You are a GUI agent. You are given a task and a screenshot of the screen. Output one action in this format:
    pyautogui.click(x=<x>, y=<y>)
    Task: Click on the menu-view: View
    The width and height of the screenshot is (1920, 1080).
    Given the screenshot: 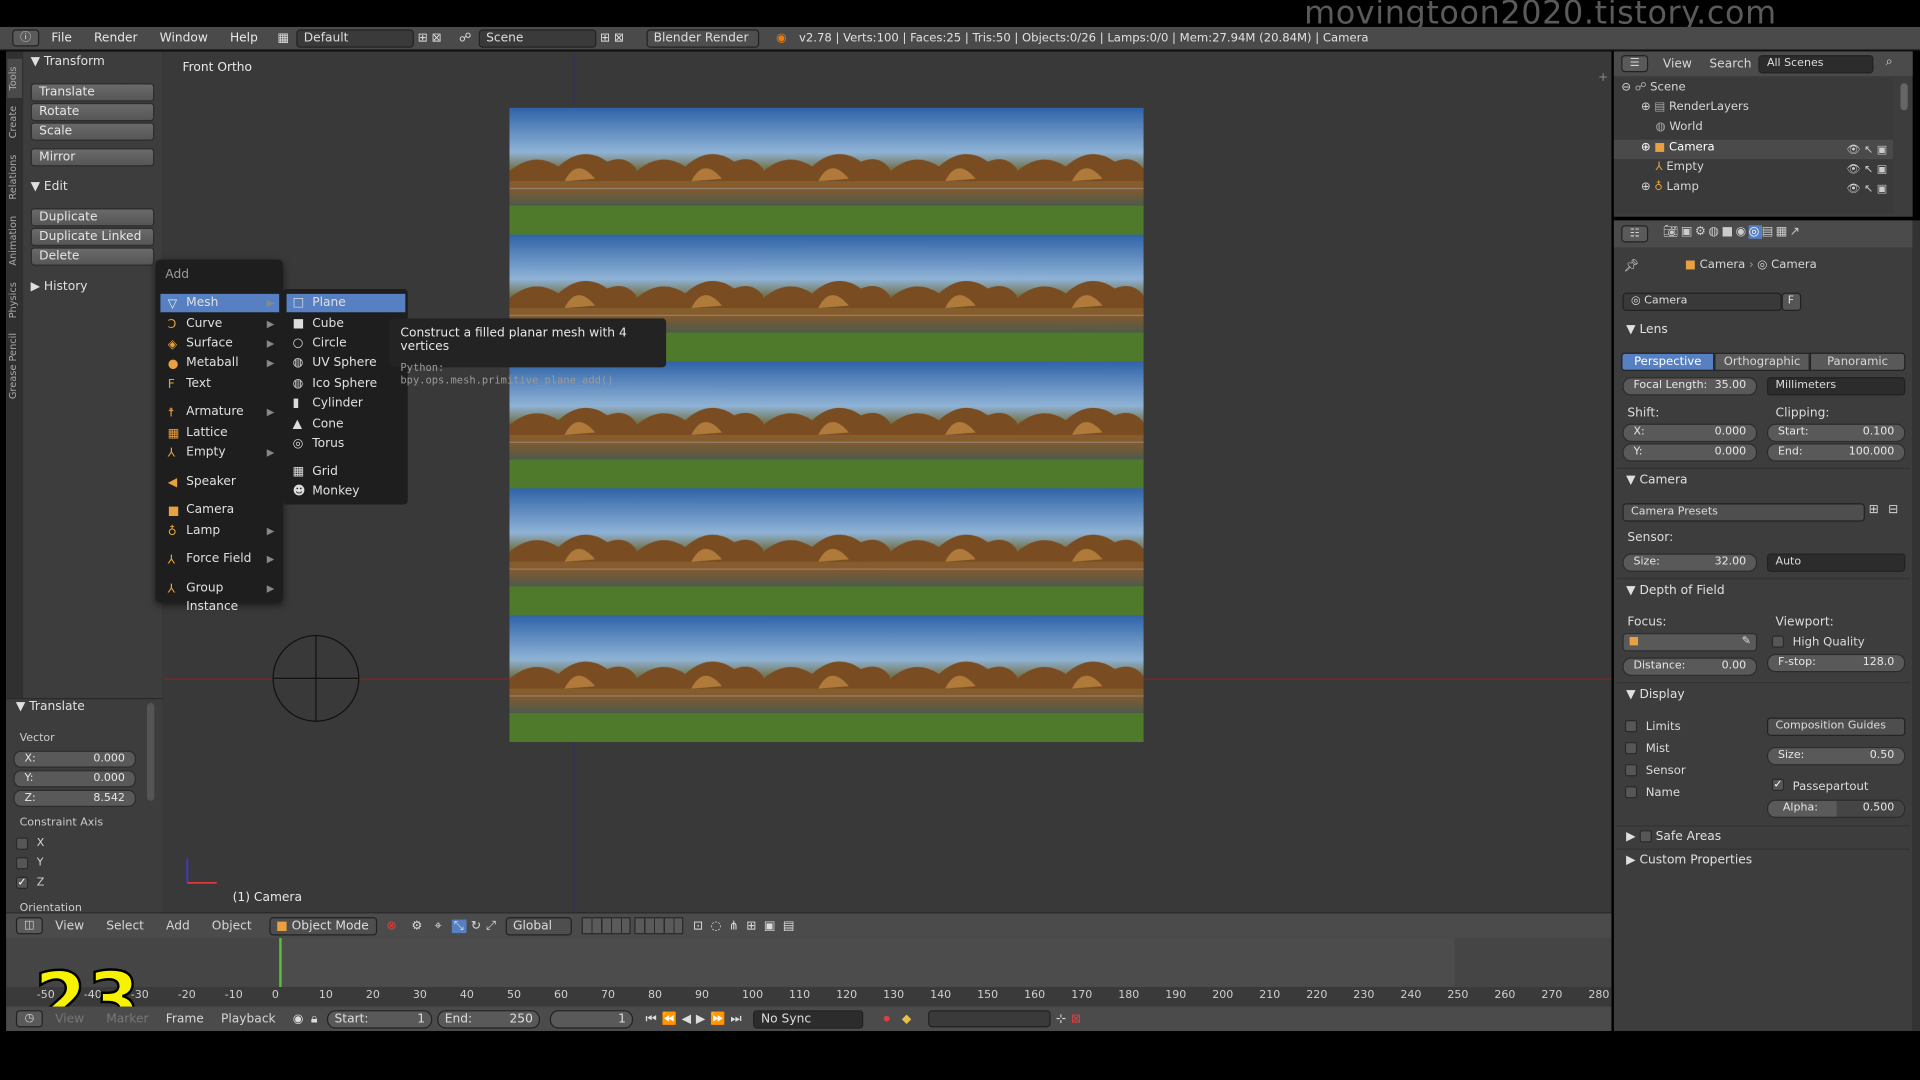 What is the action you would take?
    pyautogui.click(x=69, y=925)
    